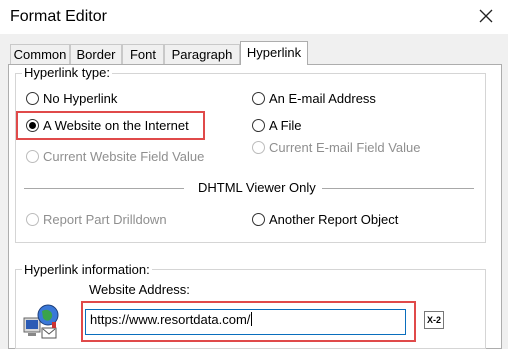  Describe the element at coordinates (116, 125) in the screenshot. I see `radio-website-label: A Website on the Internet` at that location.